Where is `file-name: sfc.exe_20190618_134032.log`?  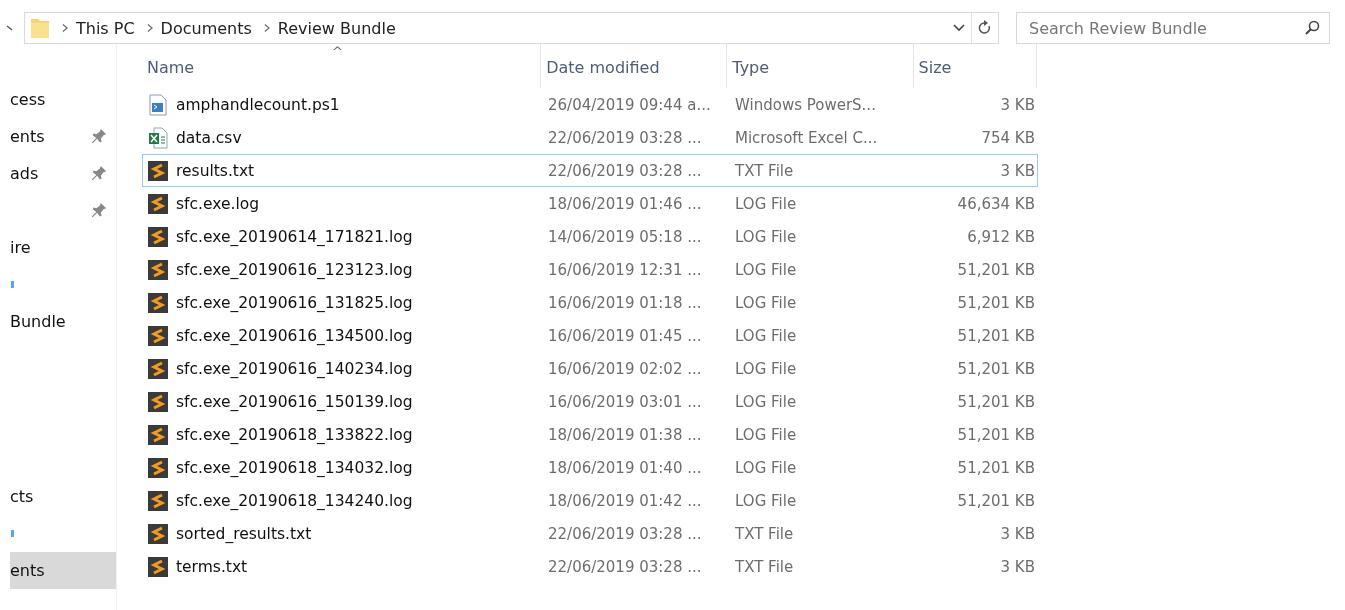 file-name: sfc.exe_20190618_134032.log is located at coordinates (294, 467).